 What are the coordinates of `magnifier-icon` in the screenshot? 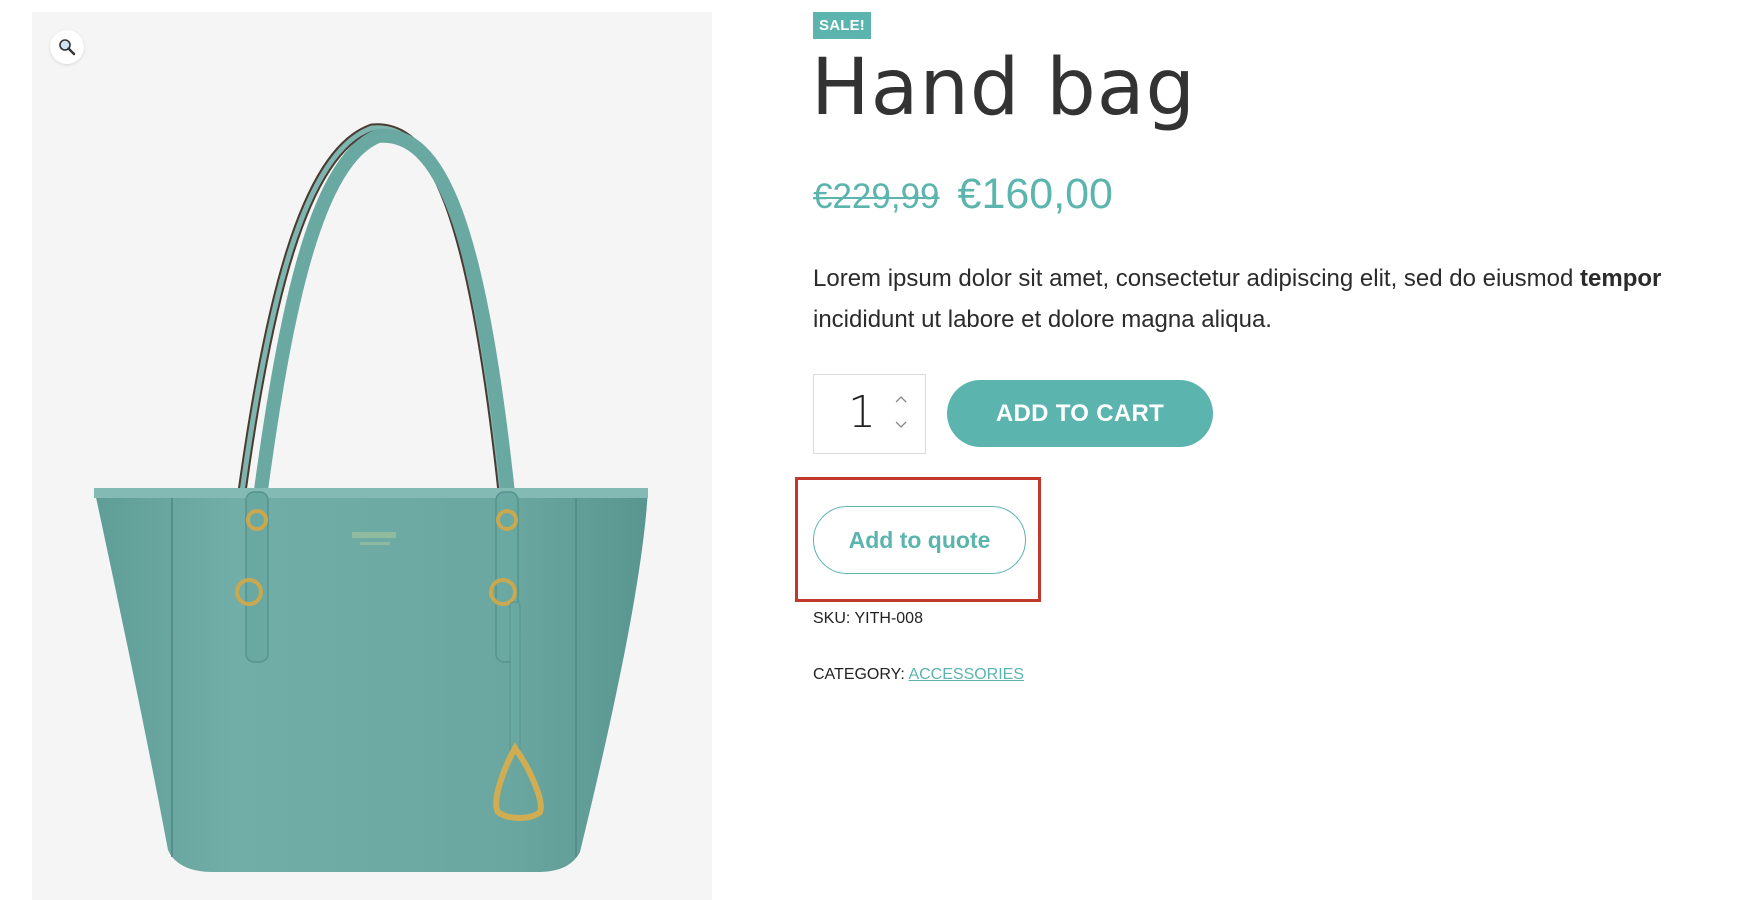 It's located at (67, 47).